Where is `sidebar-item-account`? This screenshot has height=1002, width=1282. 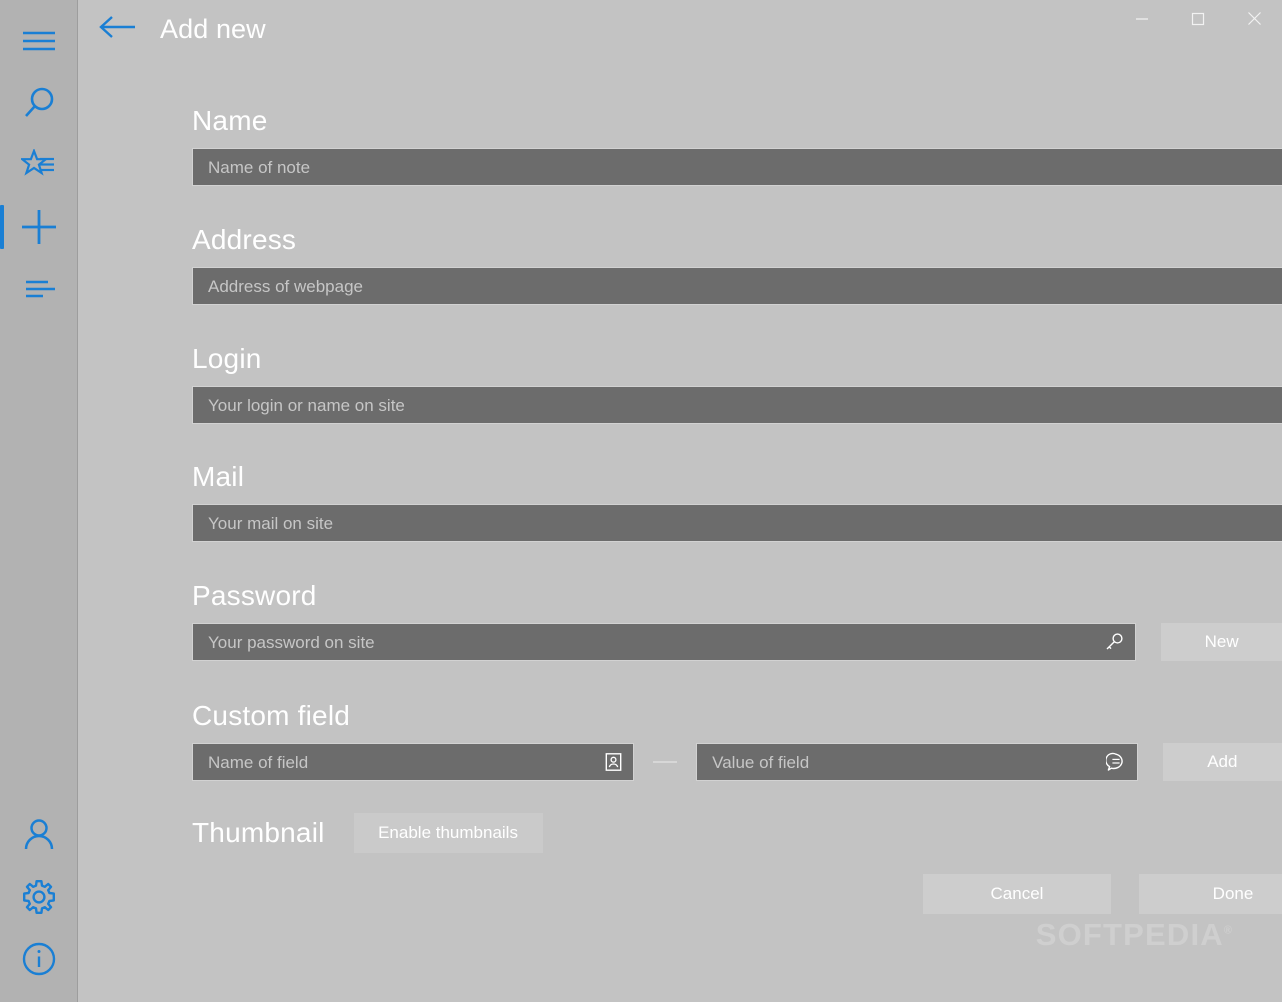
sidebar-item-account is located at coordinates (39, 835).